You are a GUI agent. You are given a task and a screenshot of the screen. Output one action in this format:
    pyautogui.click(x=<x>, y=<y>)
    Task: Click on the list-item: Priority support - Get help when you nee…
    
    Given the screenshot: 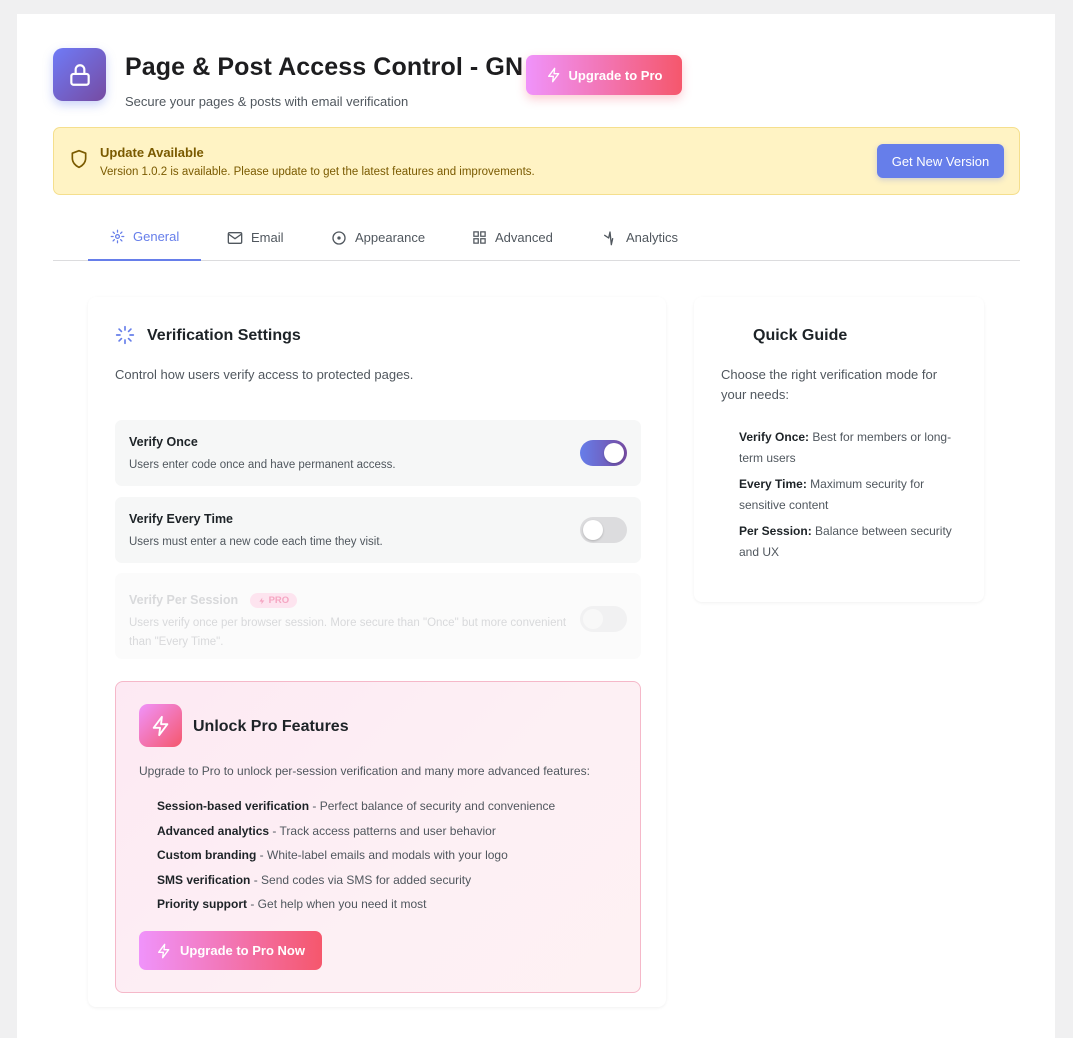 What is the action you would take?
    pyautogui.click(x=292, y=904)
    